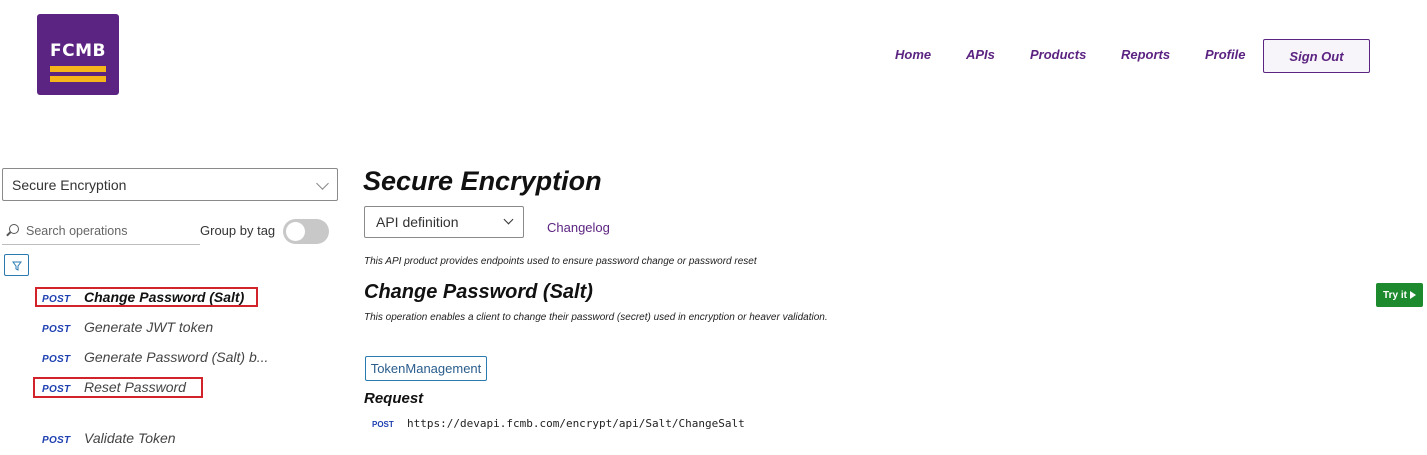 The width and height of the screenshot is (1427, 455). What do you see at coordinates (306, 231) in the screenshot?
I see `group-by-tag-toggle` at bounding box center [306, 231].